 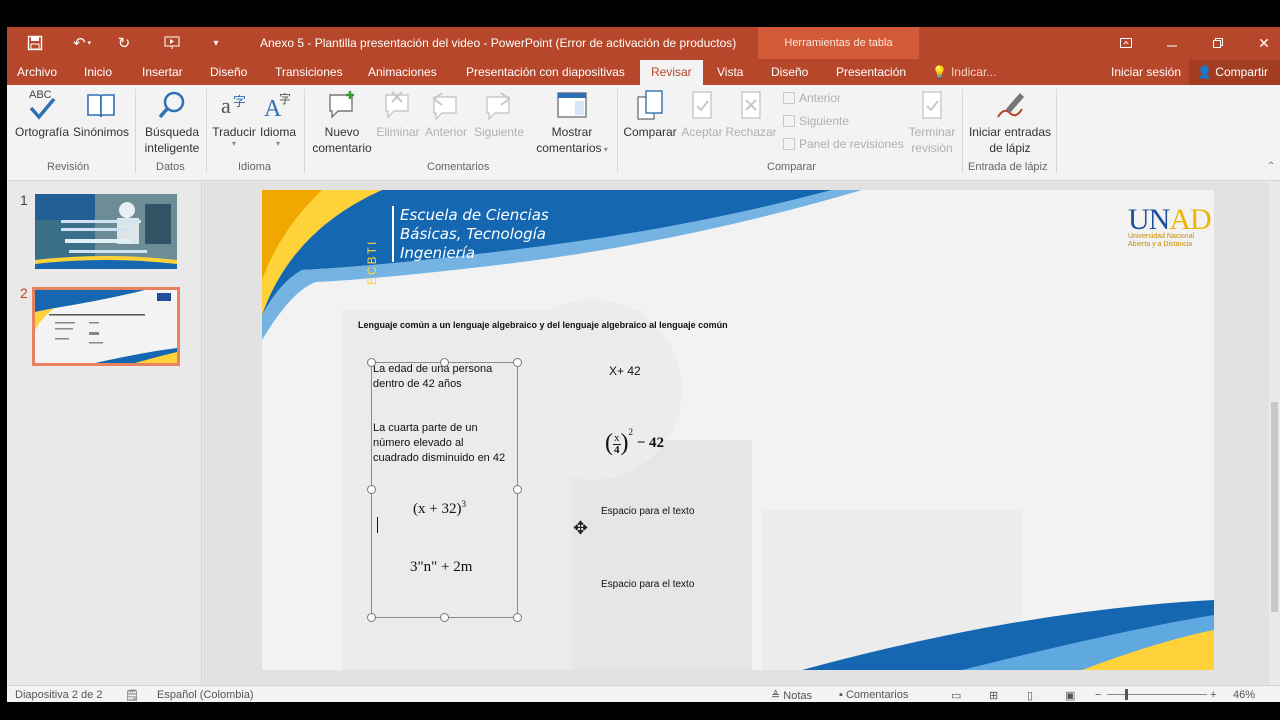 I want to click on selected-textbox, so click(x=444, y=490).